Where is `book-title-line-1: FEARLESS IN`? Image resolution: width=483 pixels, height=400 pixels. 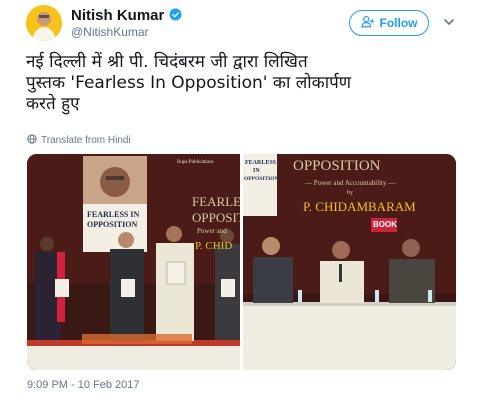
book-title-line-1: FEARLESS IN is located at coordinates (113, 214).